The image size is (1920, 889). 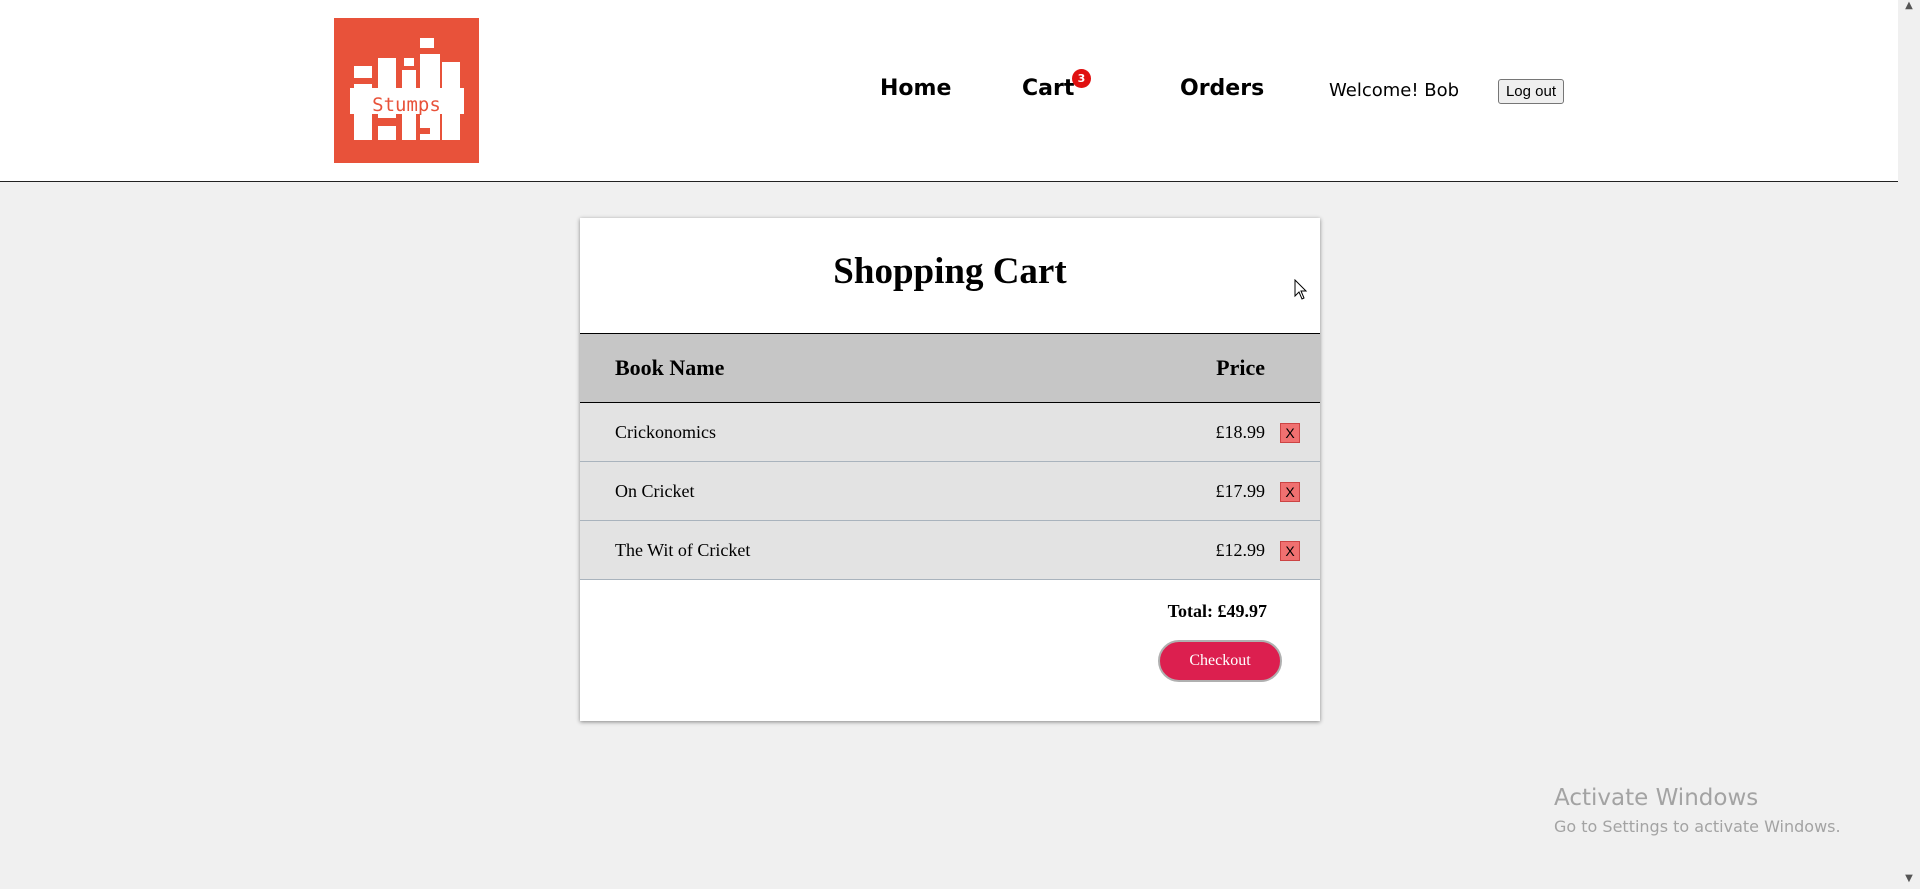 I want to click on nav-orders-link: Orders, so click(x=1222, y=88).